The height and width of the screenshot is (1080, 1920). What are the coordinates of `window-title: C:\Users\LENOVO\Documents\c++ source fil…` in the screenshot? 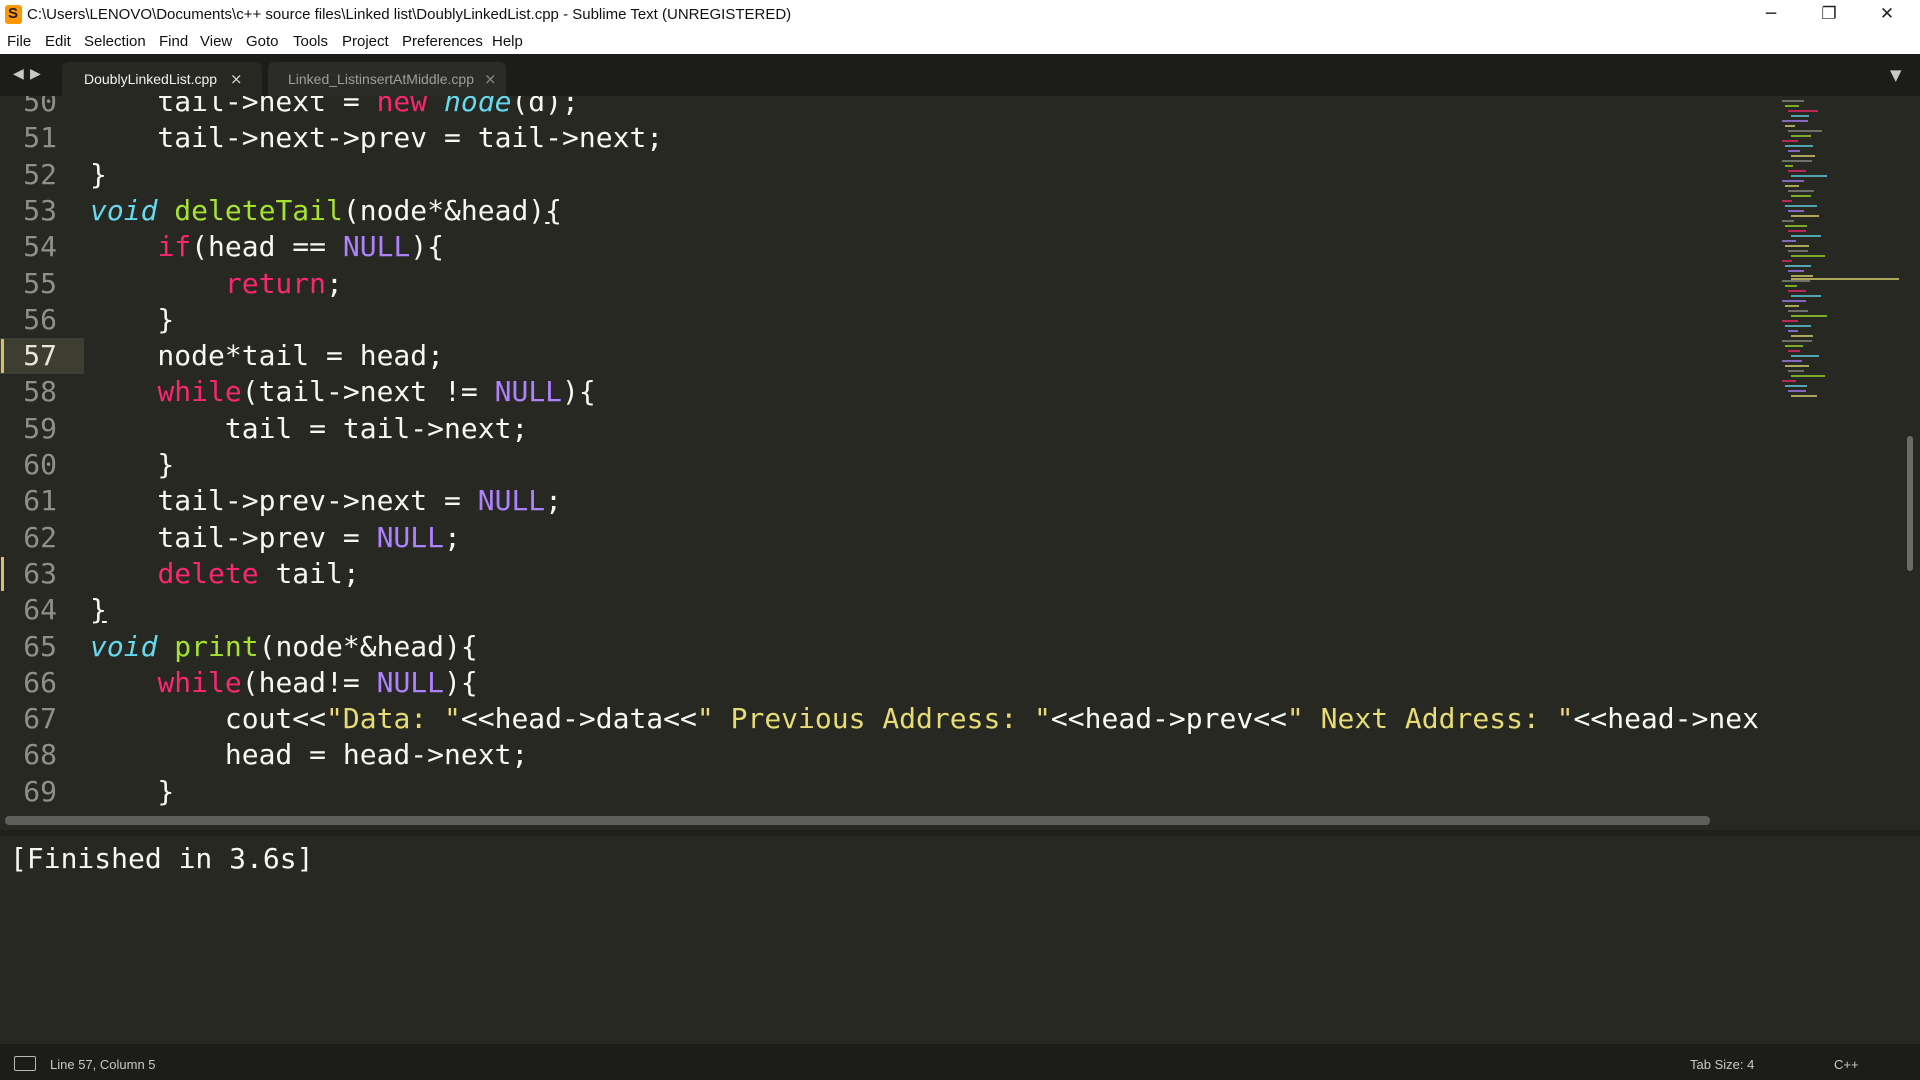 It's located at (409, 14).